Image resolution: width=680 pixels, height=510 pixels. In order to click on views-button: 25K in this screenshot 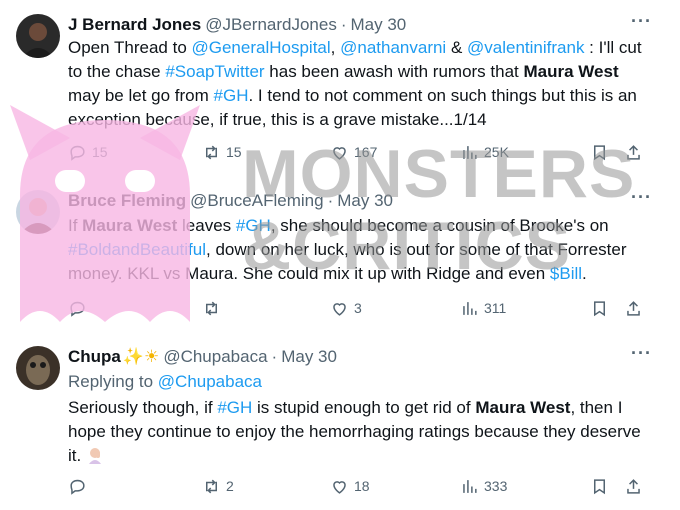, I will do `click(484, 152)`.